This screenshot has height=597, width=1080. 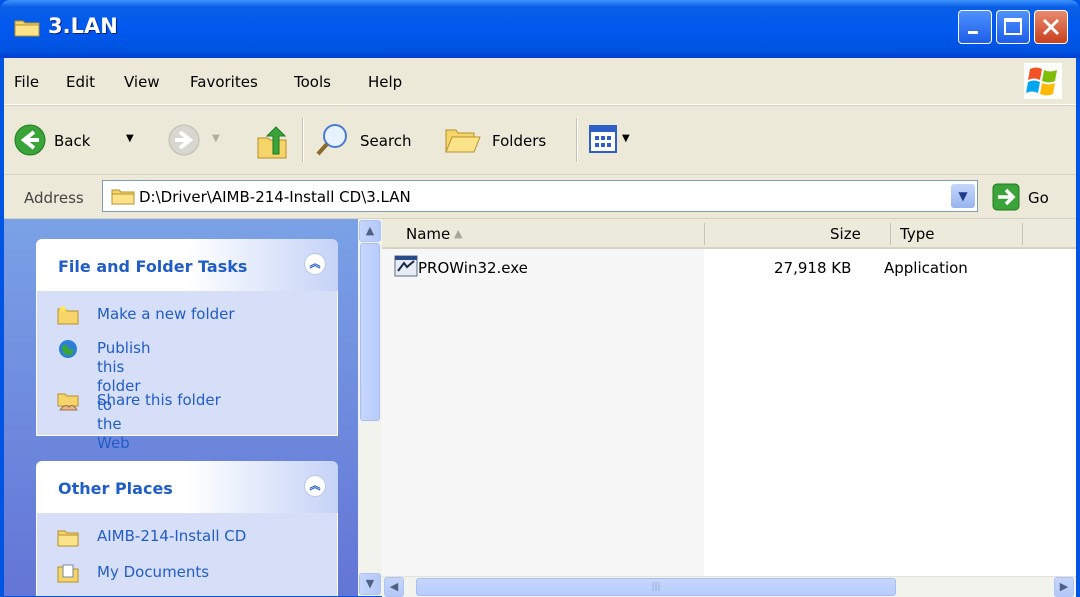 What do you see at coordinates (184, 140) in the screenshot?
I see `forward-arrow-icon` at bounding box center [184, 140].